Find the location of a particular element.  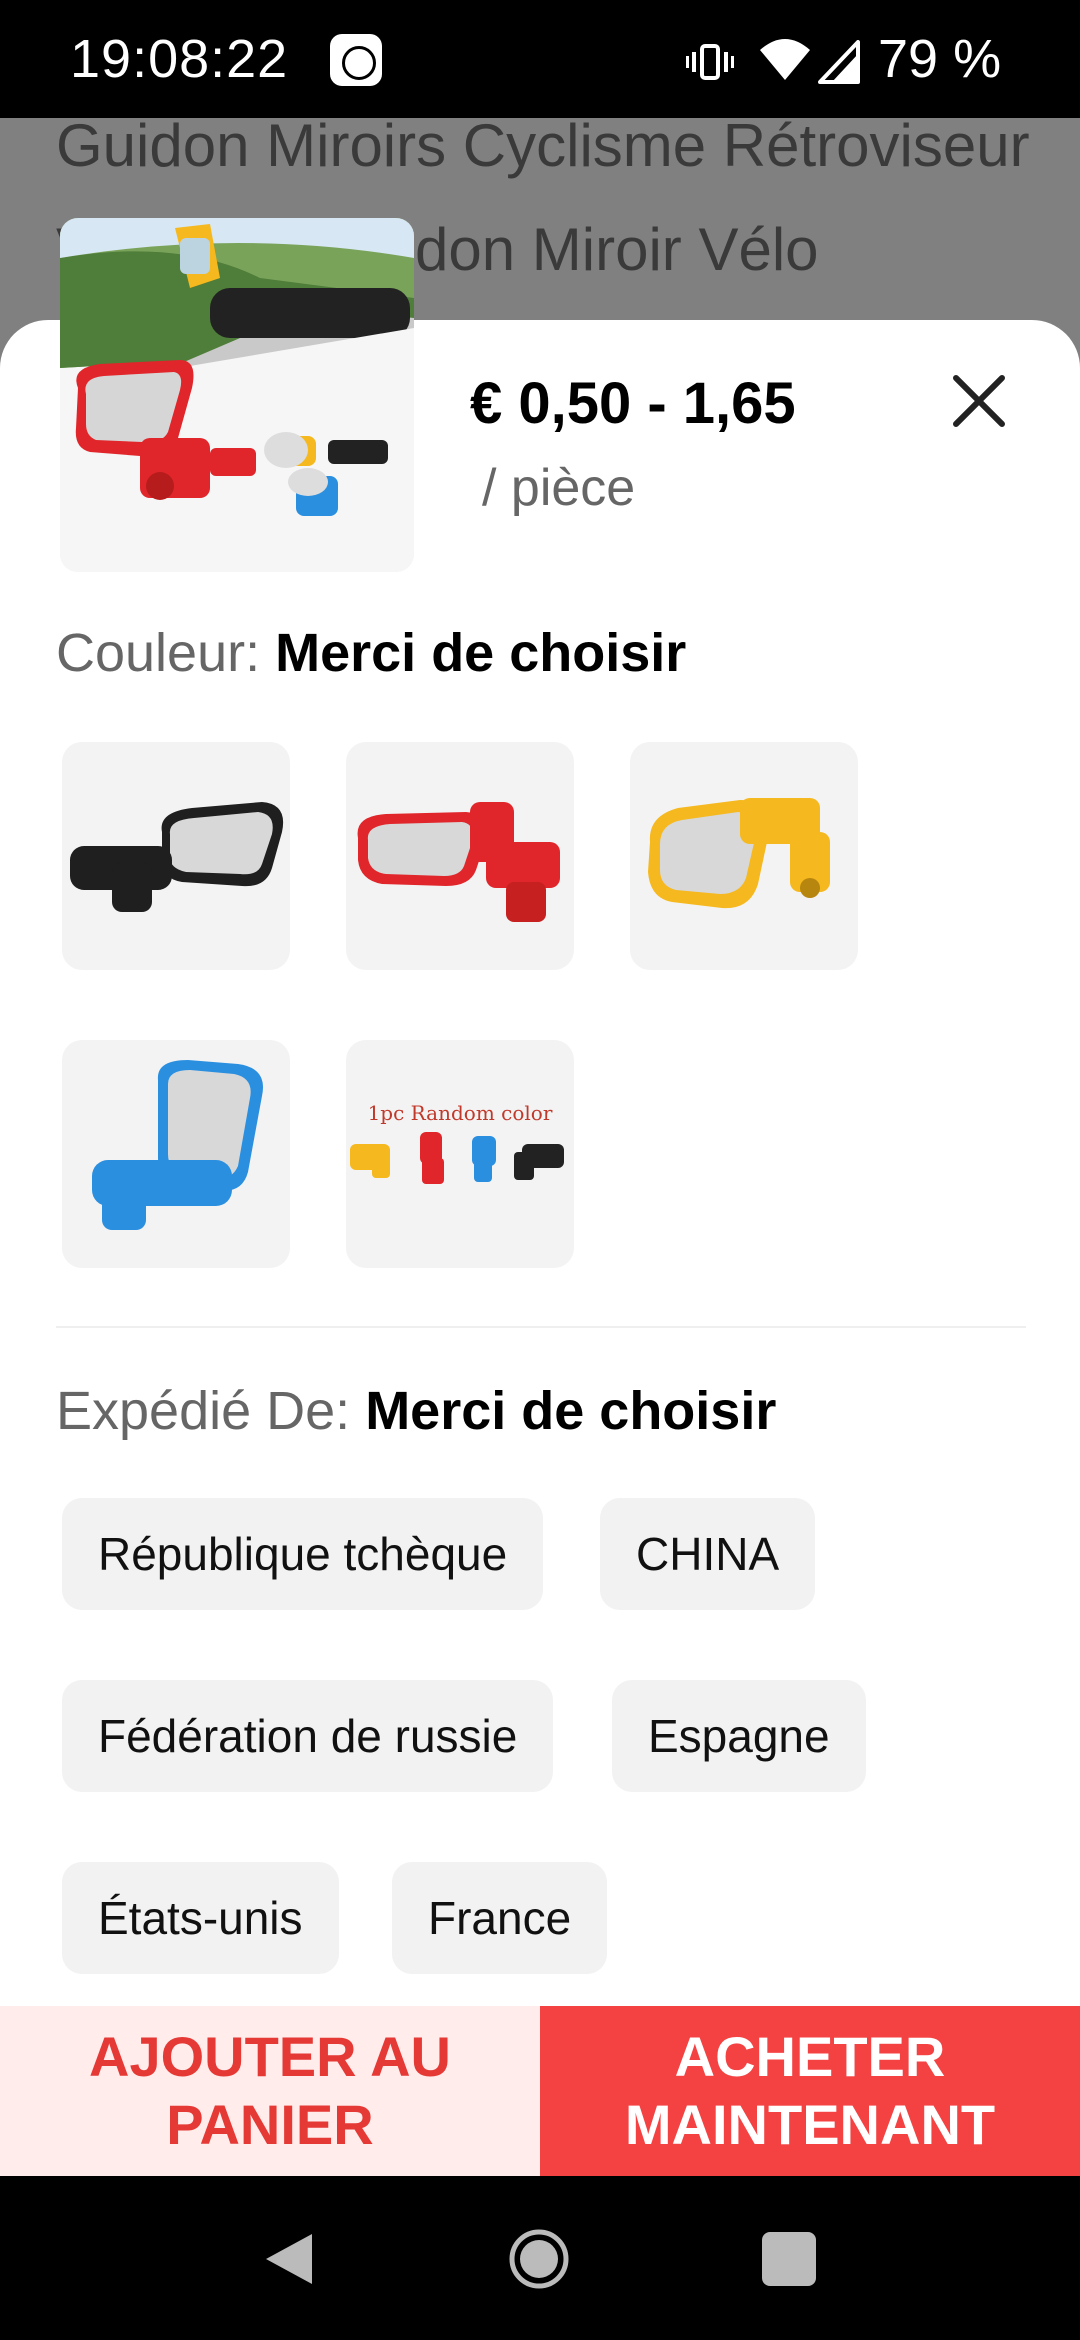

signal-icon is located at coordinates (839, 62).